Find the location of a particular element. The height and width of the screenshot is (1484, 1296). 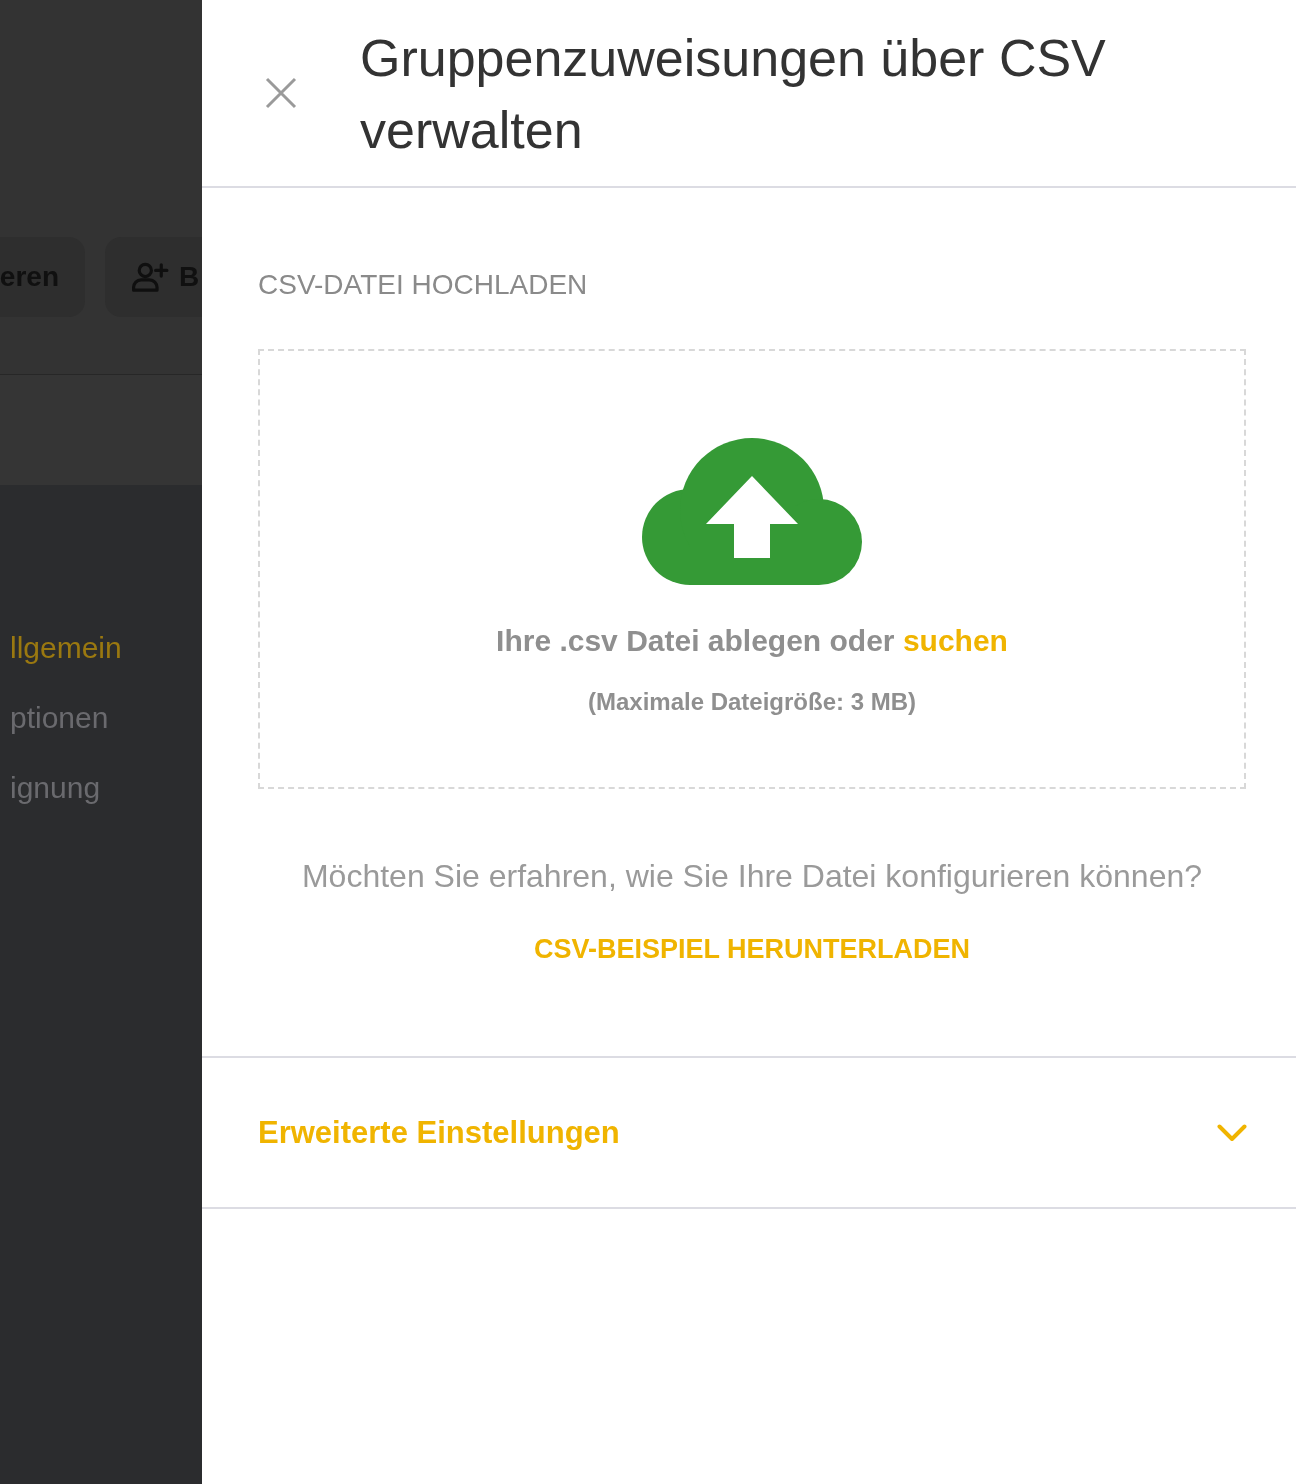

panel-title: Gruppenzuweisungen über CSV verwalten is located at coordinates (733, 94).